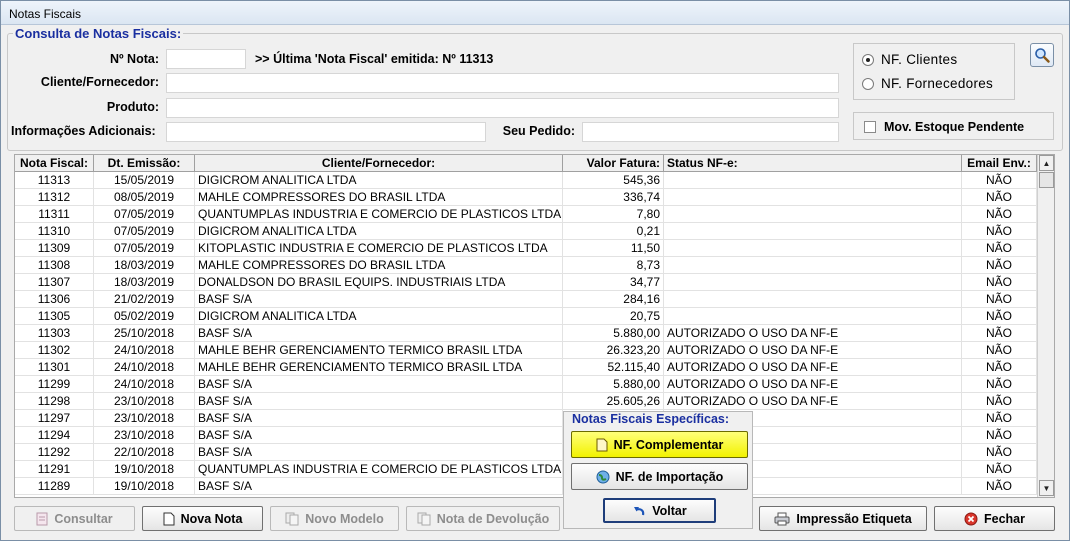 Image resolution: width=1070 pixels, height=541 pixels. Describe the element at coordinates (502, 83) in the screenshot. I see `cliente-input` at that location.